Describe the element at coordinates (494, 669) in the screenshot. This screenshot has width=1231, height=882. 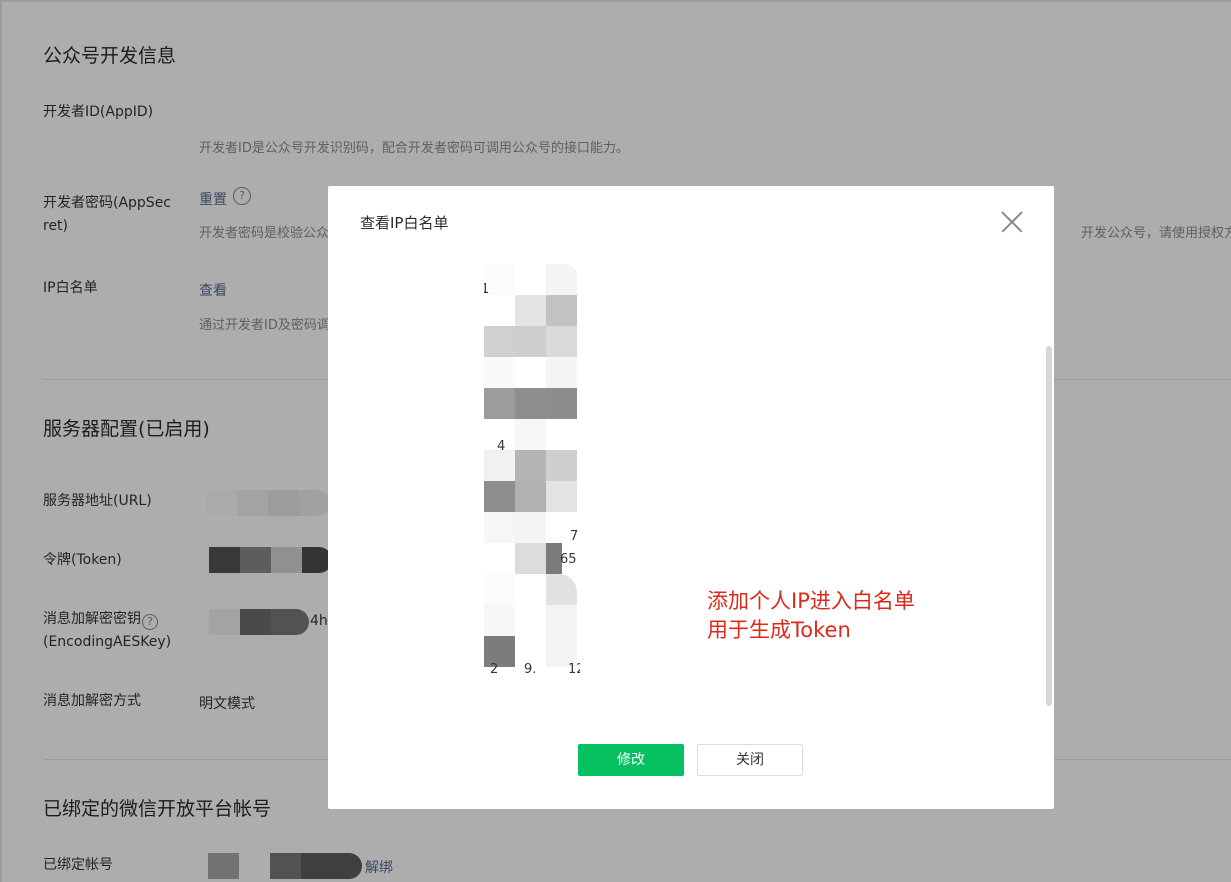
I see `ip-fragment: 2` at that location.